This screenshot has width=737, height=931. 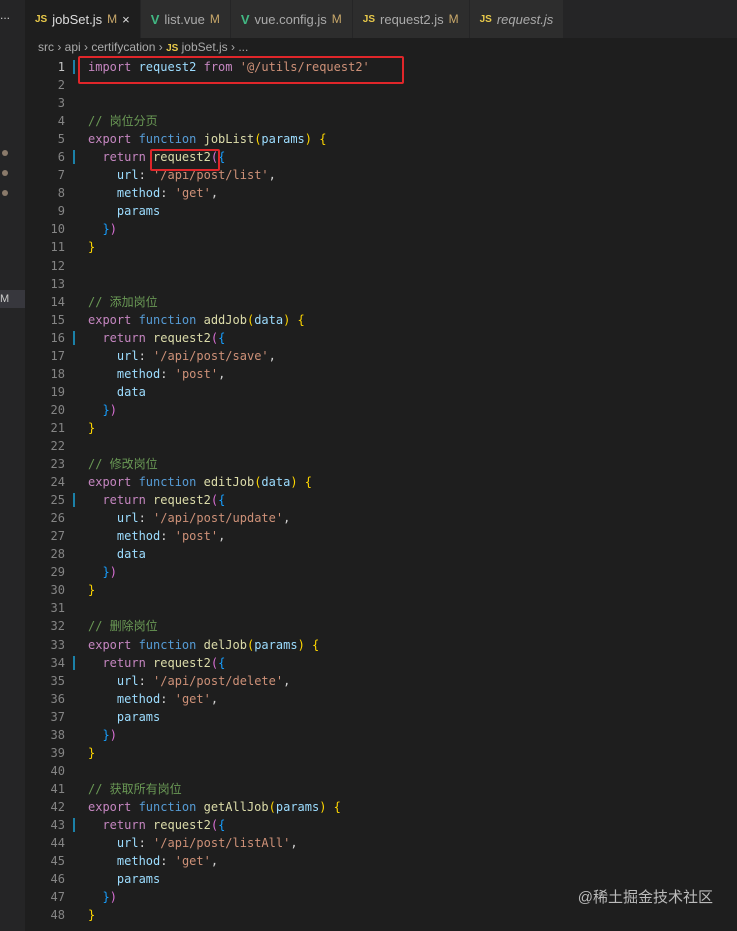 I want to click on line-number: 42, so click(x=57, y=806).